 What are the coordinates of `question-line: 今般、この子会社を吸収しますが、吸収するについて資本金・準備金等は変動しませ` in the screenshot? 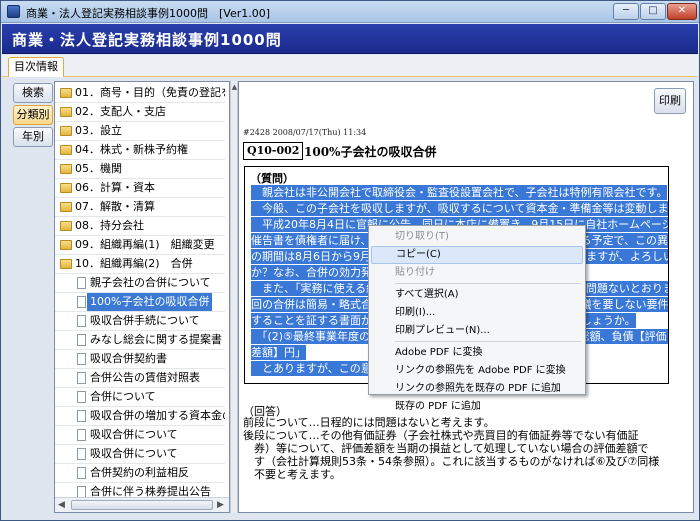 It's located at (459, 208).